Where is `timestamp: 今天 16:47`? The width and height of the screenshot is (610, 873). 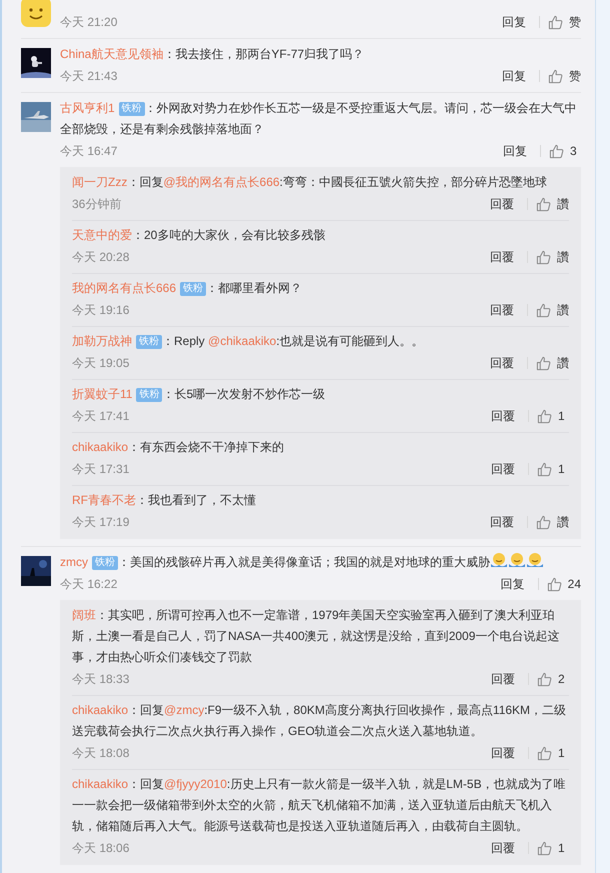
timestamp: 今天 16:47 is located at coordinates (89, 151).